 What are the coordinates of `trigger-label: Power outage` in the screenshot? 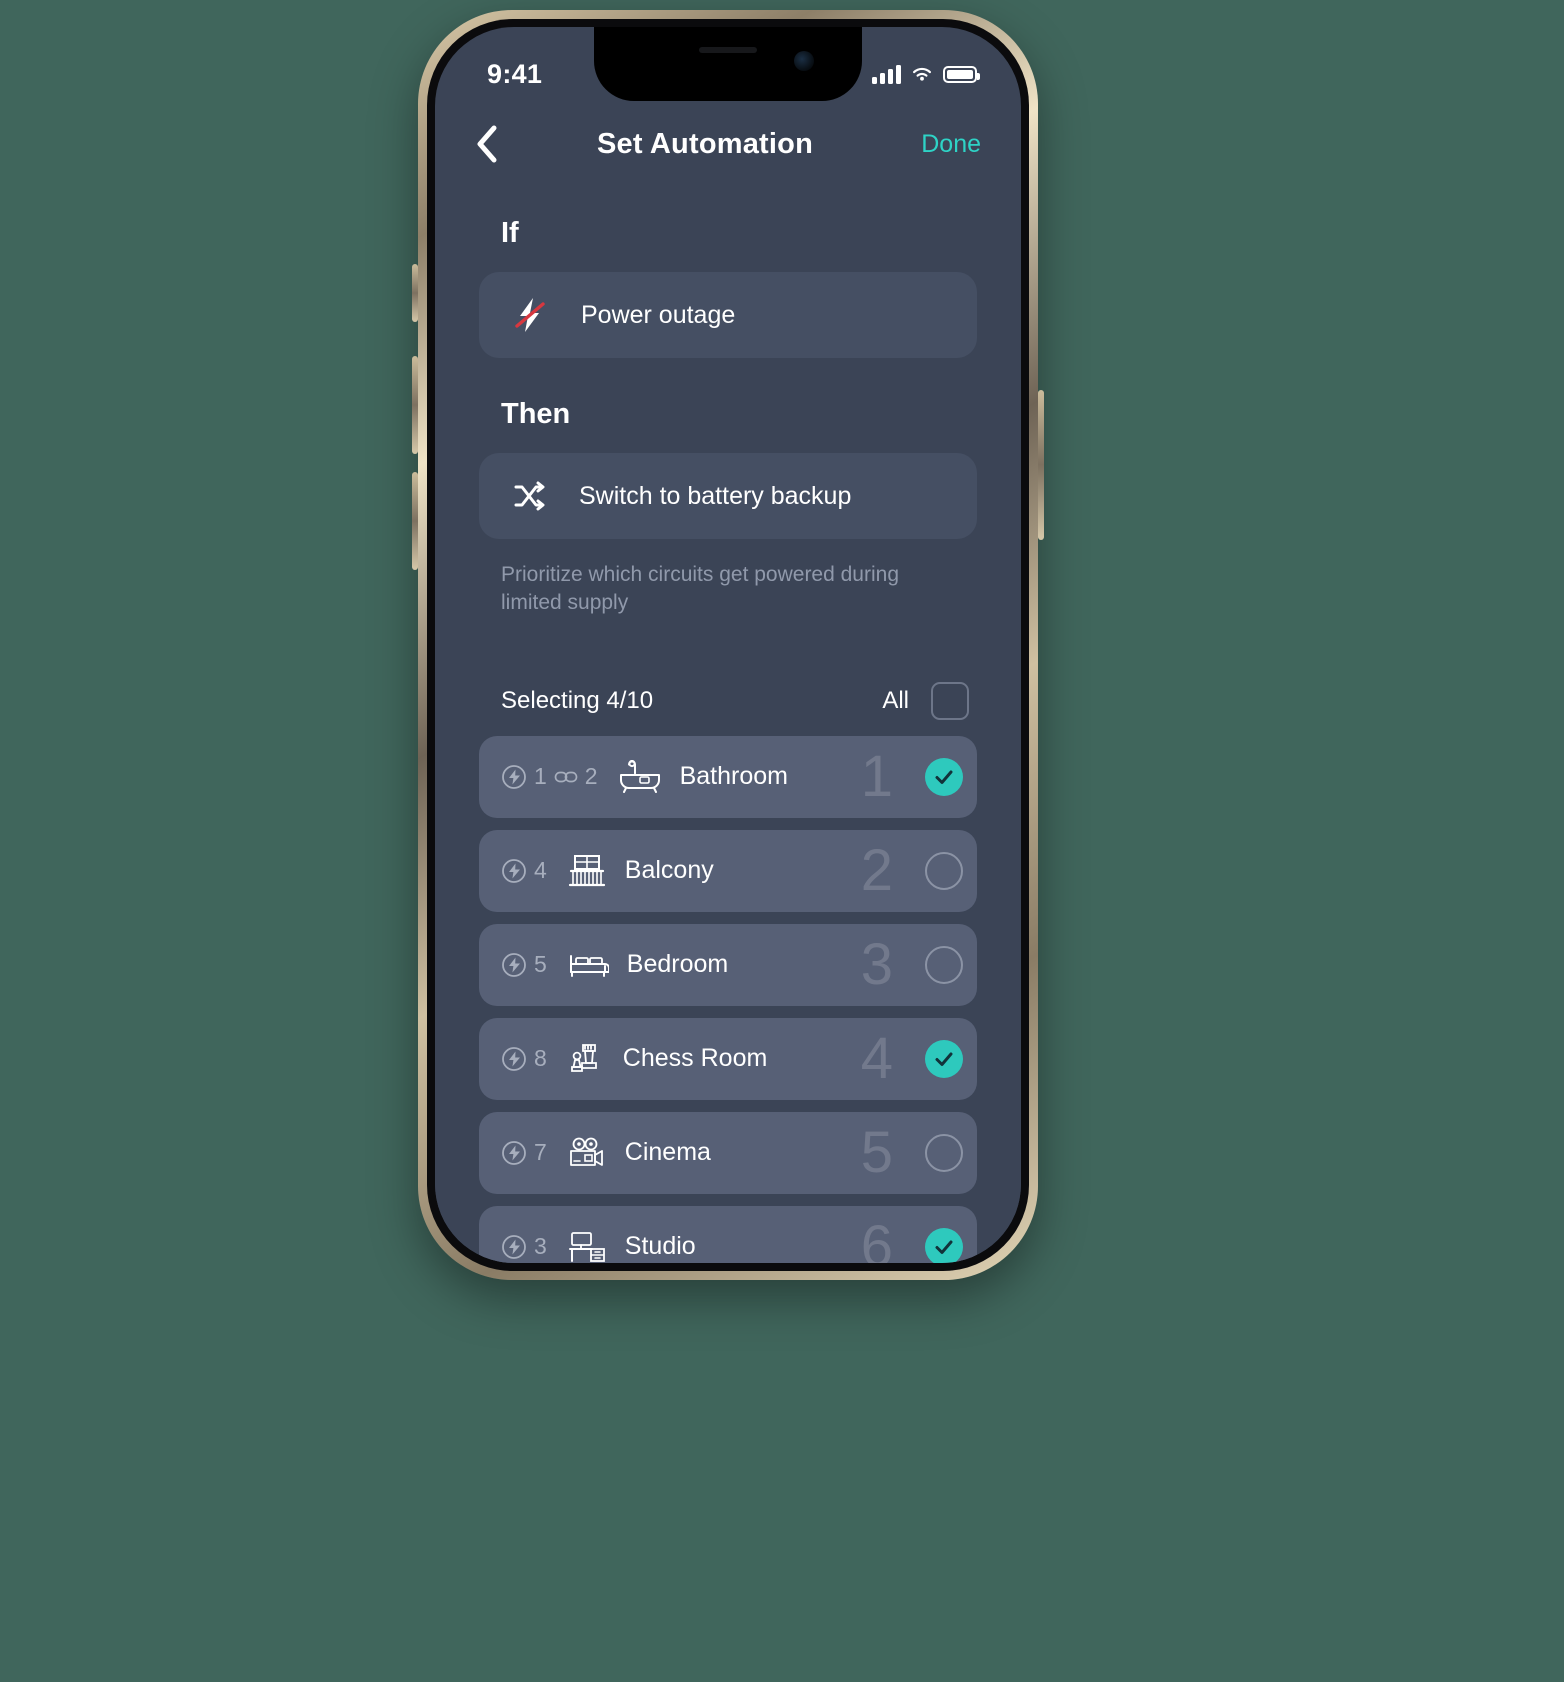 It's located at (658, 314).